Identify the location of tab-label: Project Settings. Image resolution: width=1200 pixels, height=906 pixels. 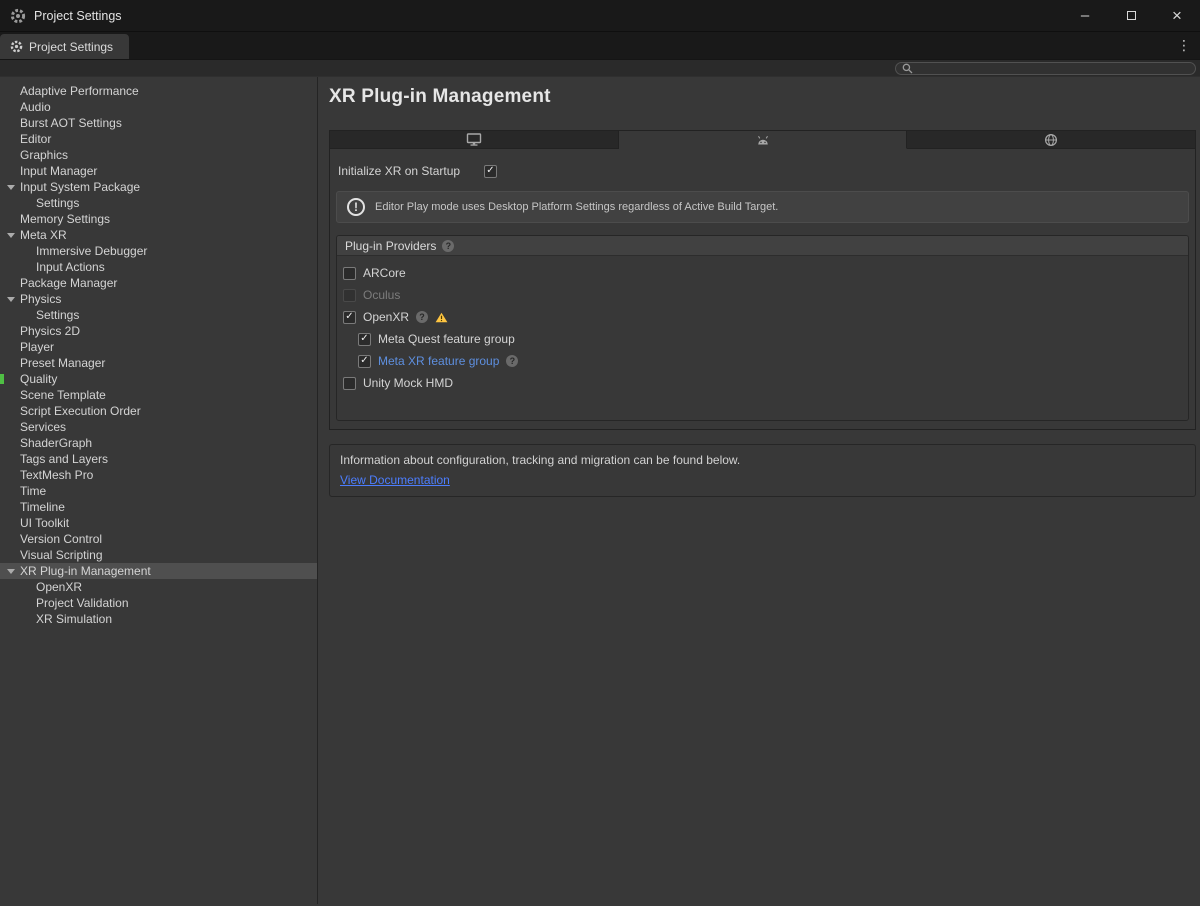
(71, 46).